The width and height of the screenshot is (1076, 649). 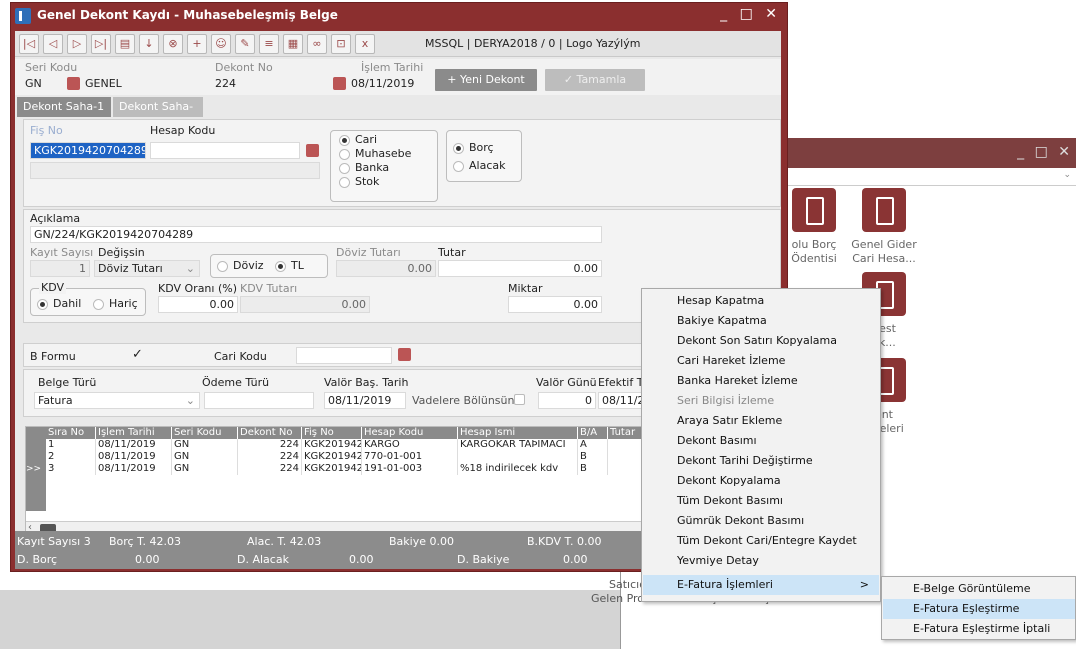 What do you see at coordinates (761, 521) in the screenshot?
I see `menu-item-gumruk-dekont-basimi: Gümrük Dekont Basımı` at bounding box center [761, 521].